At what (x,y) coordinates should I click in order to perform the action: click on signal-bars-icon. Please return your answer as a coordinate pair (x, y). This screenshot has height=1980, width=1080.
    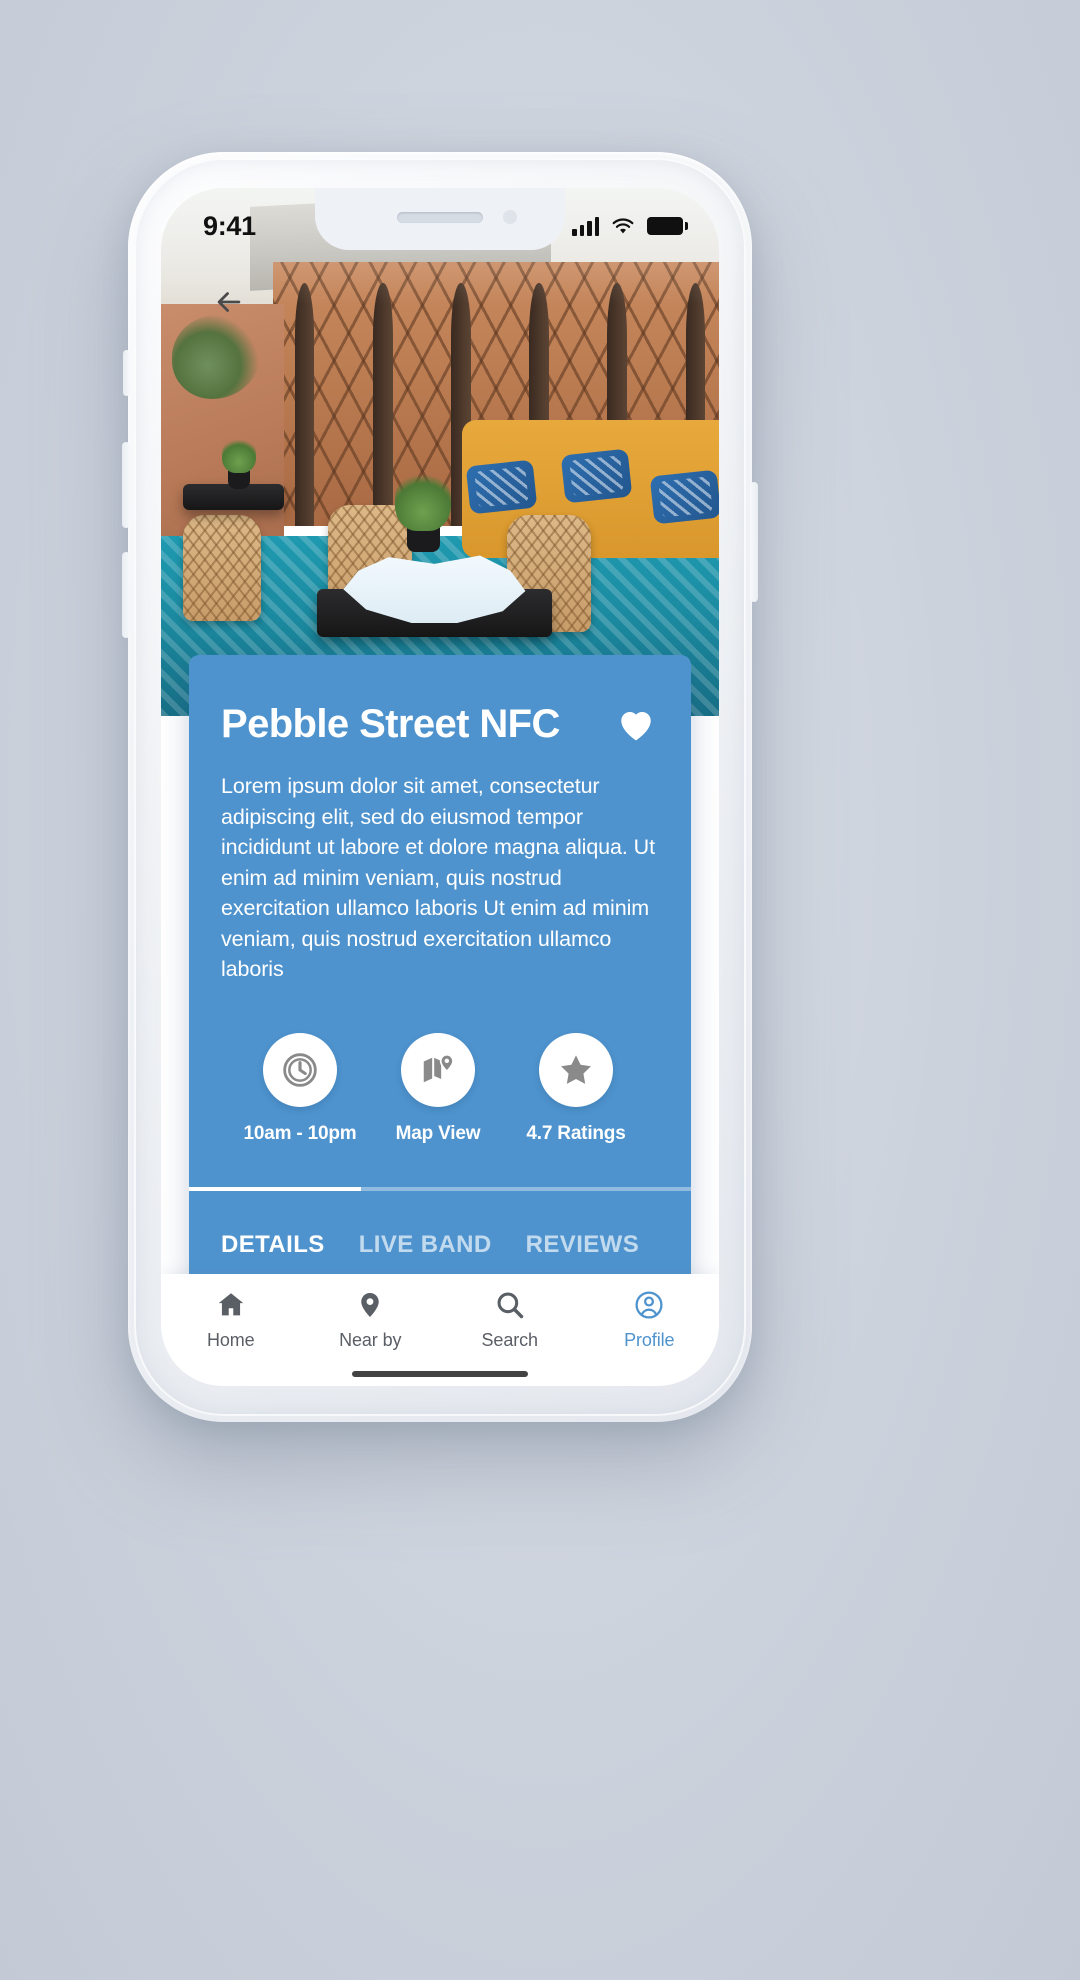
    Looking at the image, I should click on (585, 226).